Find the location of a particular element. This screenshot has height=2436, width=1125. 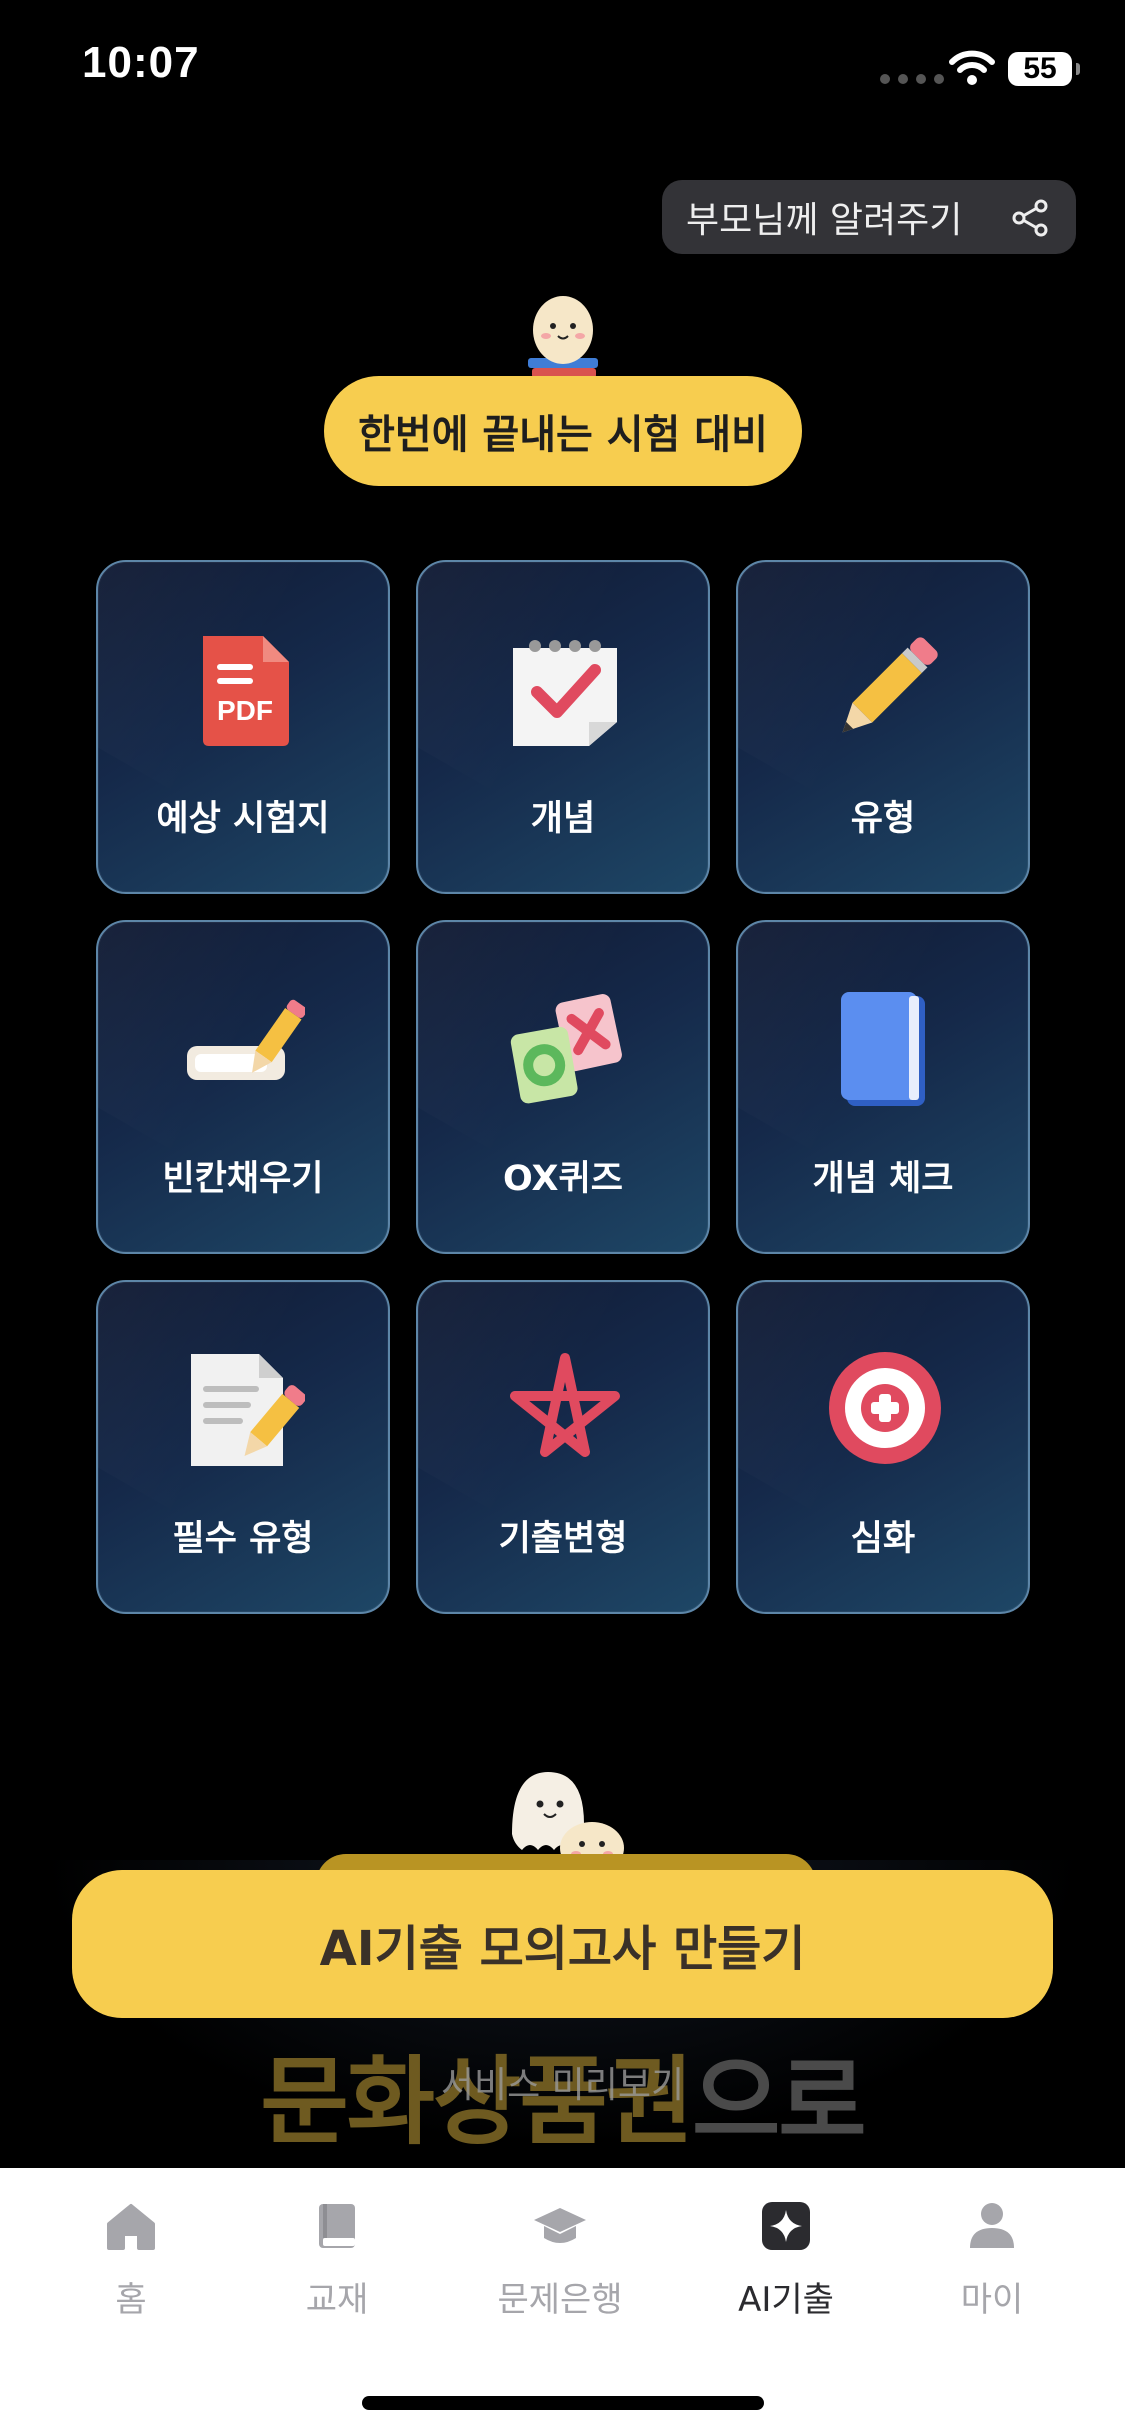

share-button-label: 부모님께 알려주기 is located at coordinates (824, 220).